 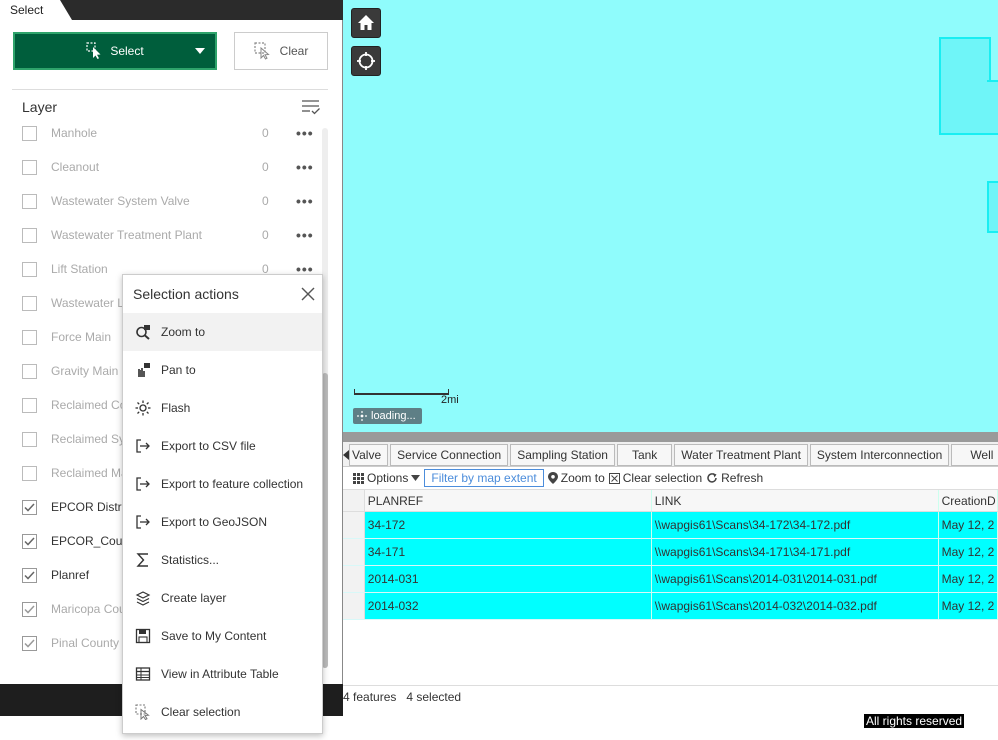 What do you see at coordinates (734, 478) in the screenshot?
I see `refresh-button: Refresh` at bounding box center [734, 478].